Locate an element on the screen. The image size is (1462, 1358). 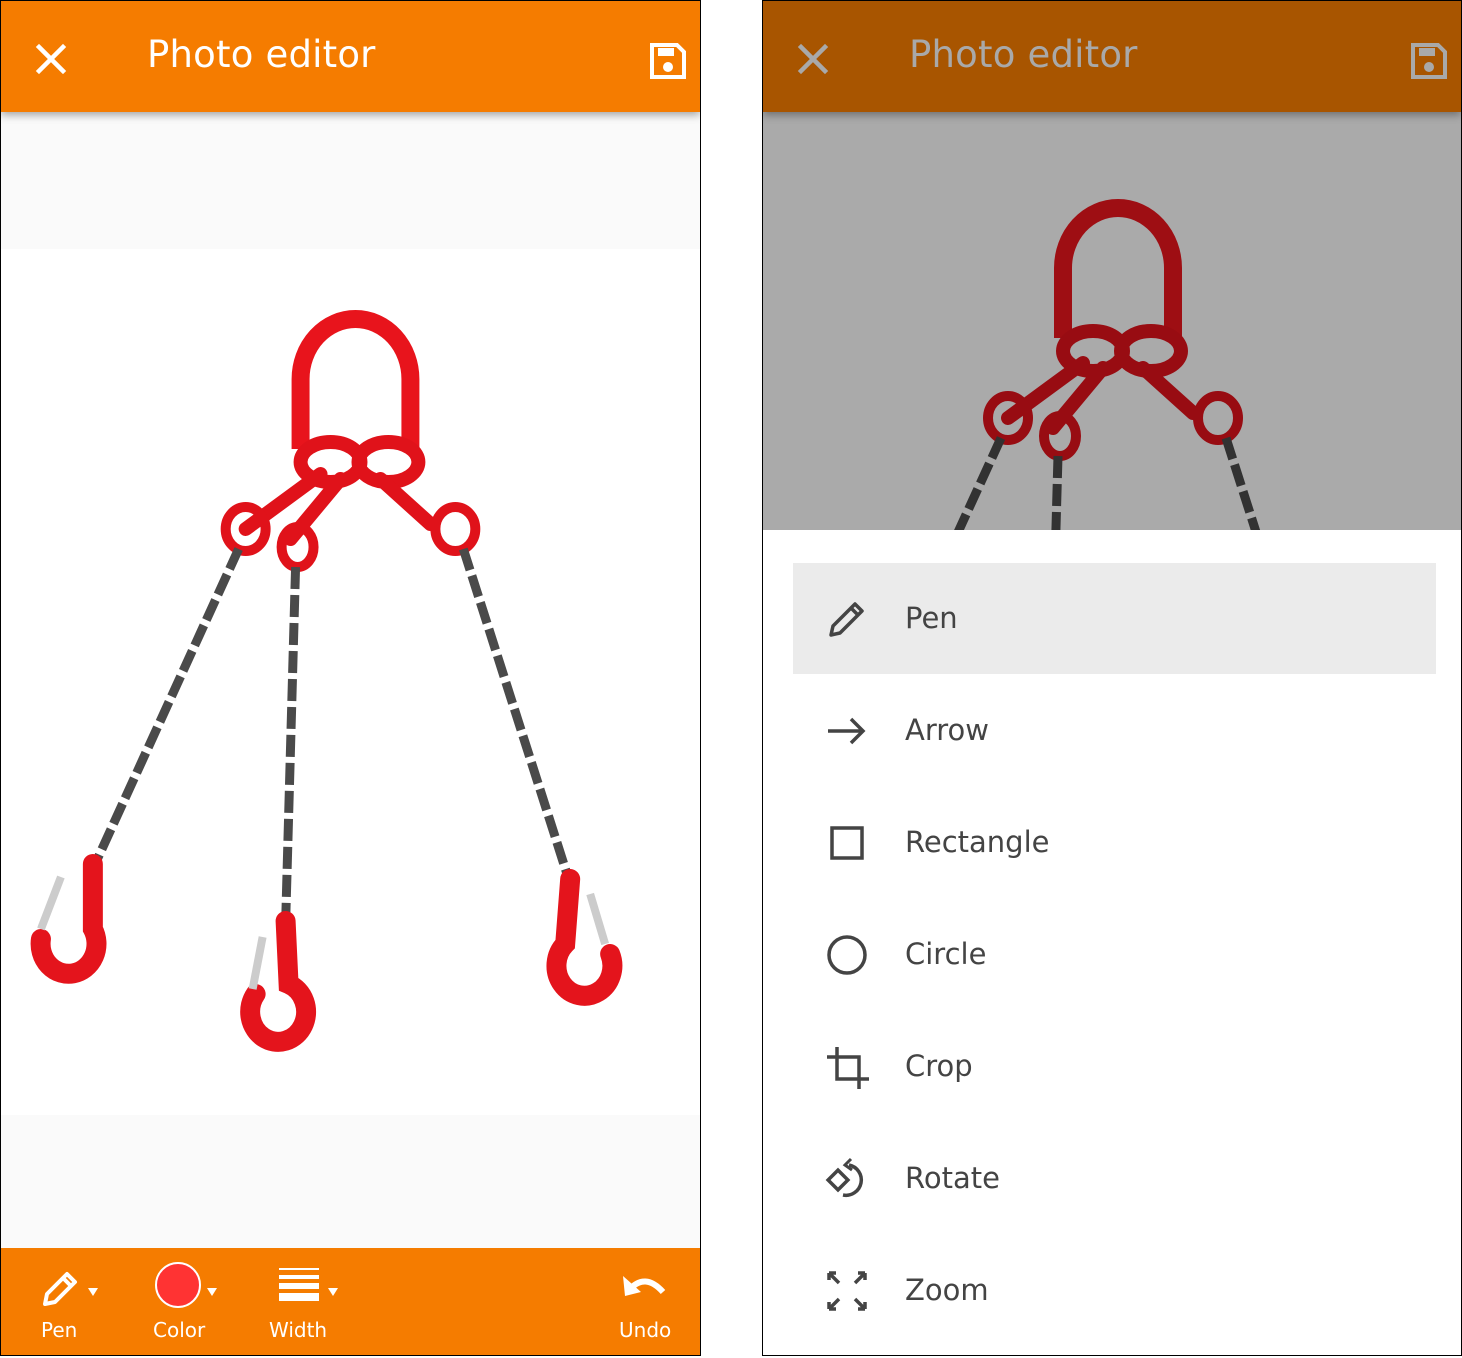
crop-icon is located at coordinates (848, 1068).